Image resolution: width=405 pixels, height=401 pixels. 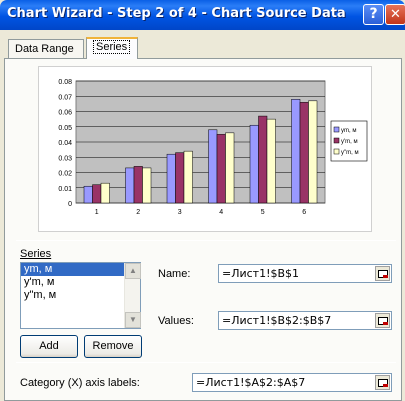 I want to click on y-tick-label: 0.05, so click(x=65, y=128).